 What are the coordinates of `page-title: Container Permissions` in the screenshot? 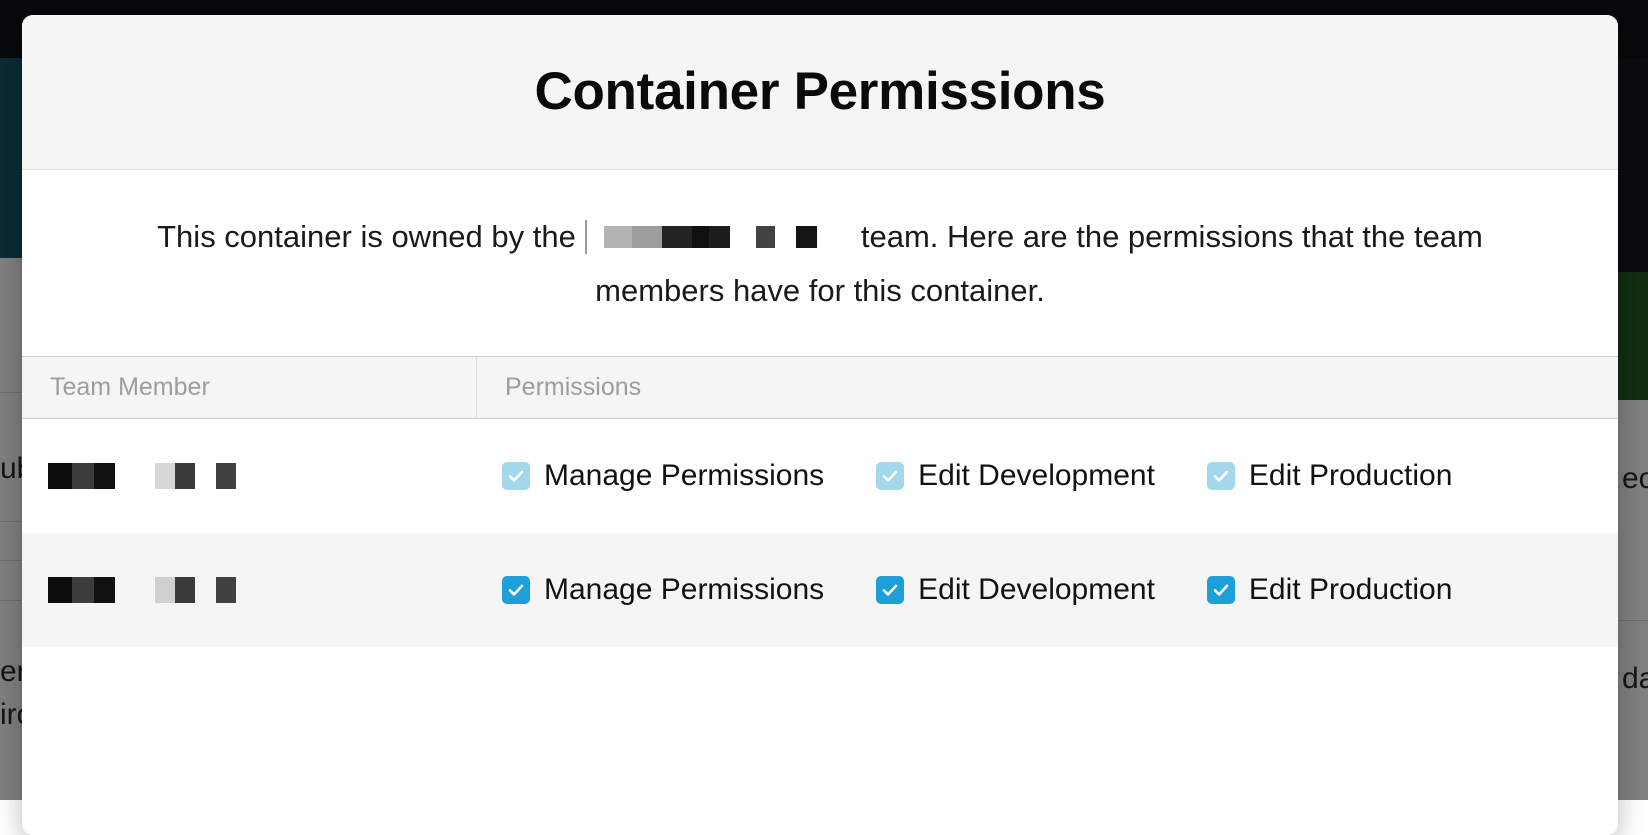 It's located at (820, 92).